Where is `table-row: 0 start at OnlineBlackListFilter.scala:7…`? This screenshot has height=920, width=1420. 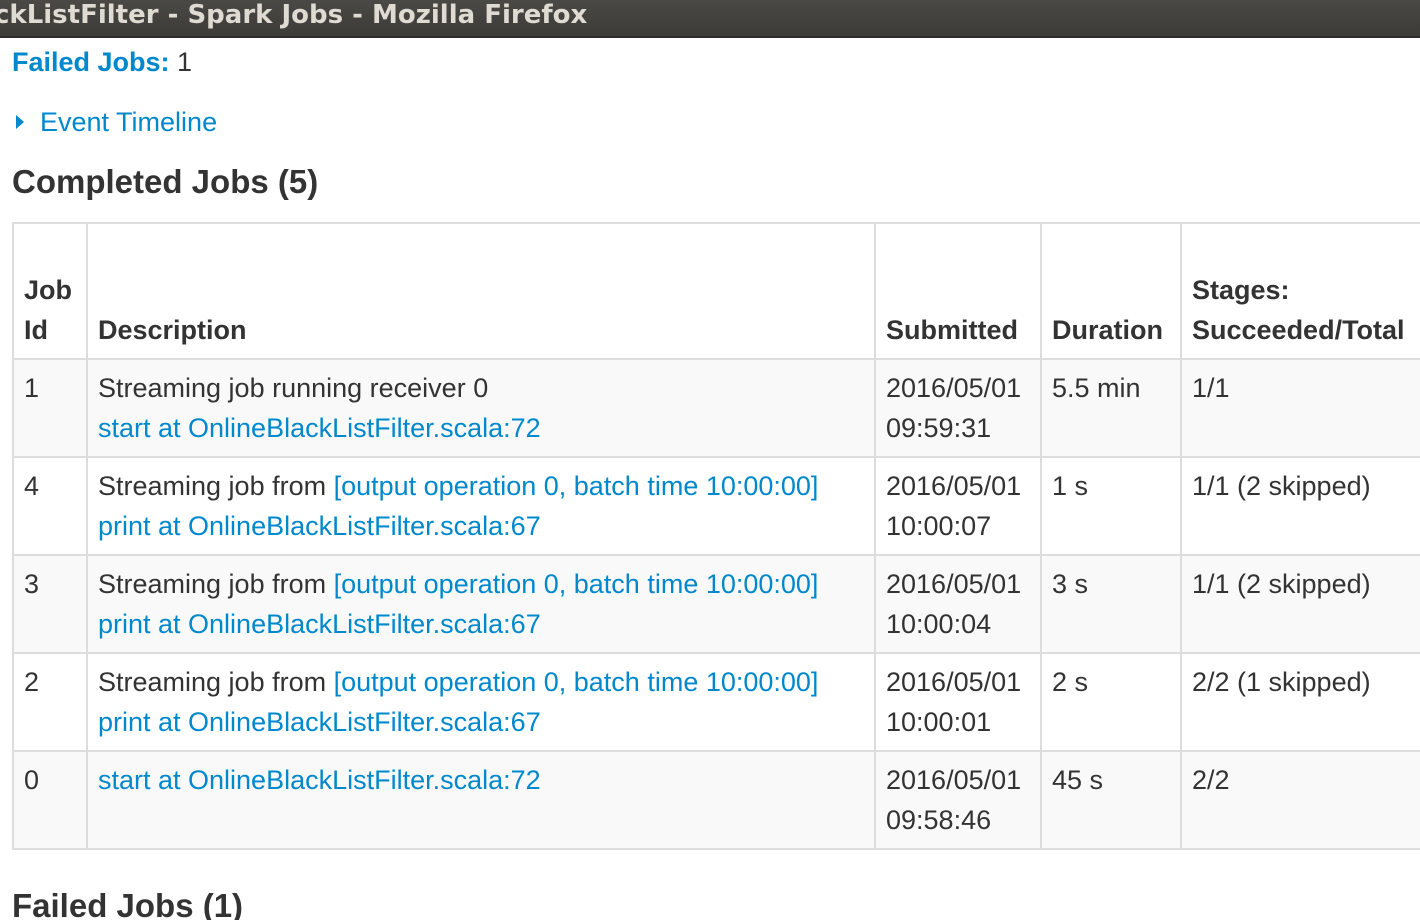 table-row: 0 start at OnlineBlackListFilter.scala:7… is located at coordinates (716, 800).